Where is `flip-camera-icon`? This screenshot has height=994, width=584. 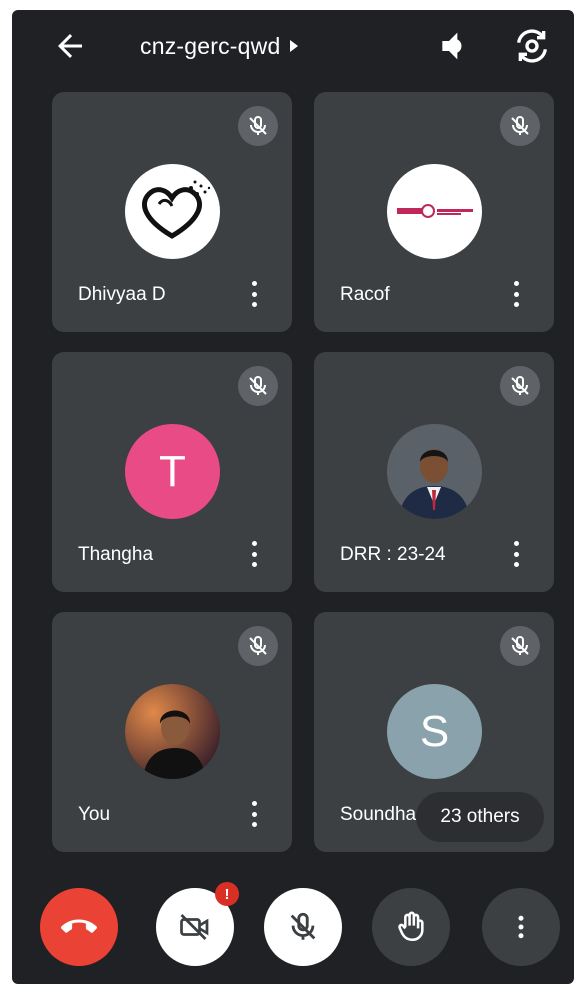 flip-camera-icon is located at coordinates (532, 46).